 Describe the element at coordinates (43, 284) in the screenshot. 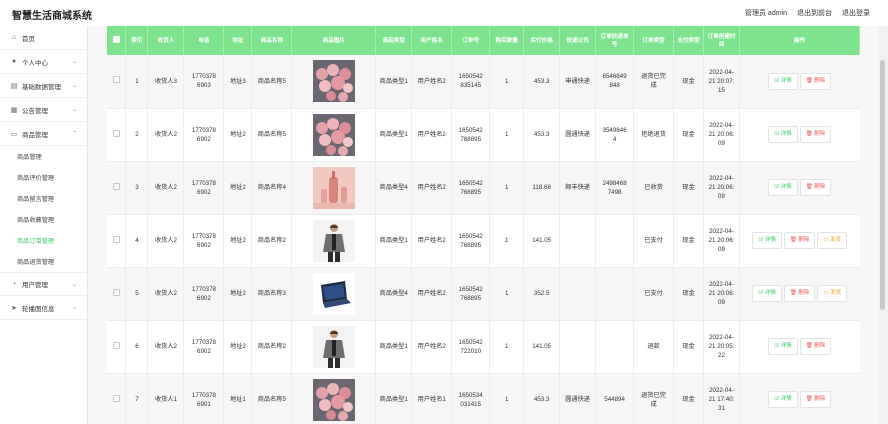

I see `sidebar-item-users: ◔ 用户管理 ⌄` at that location.